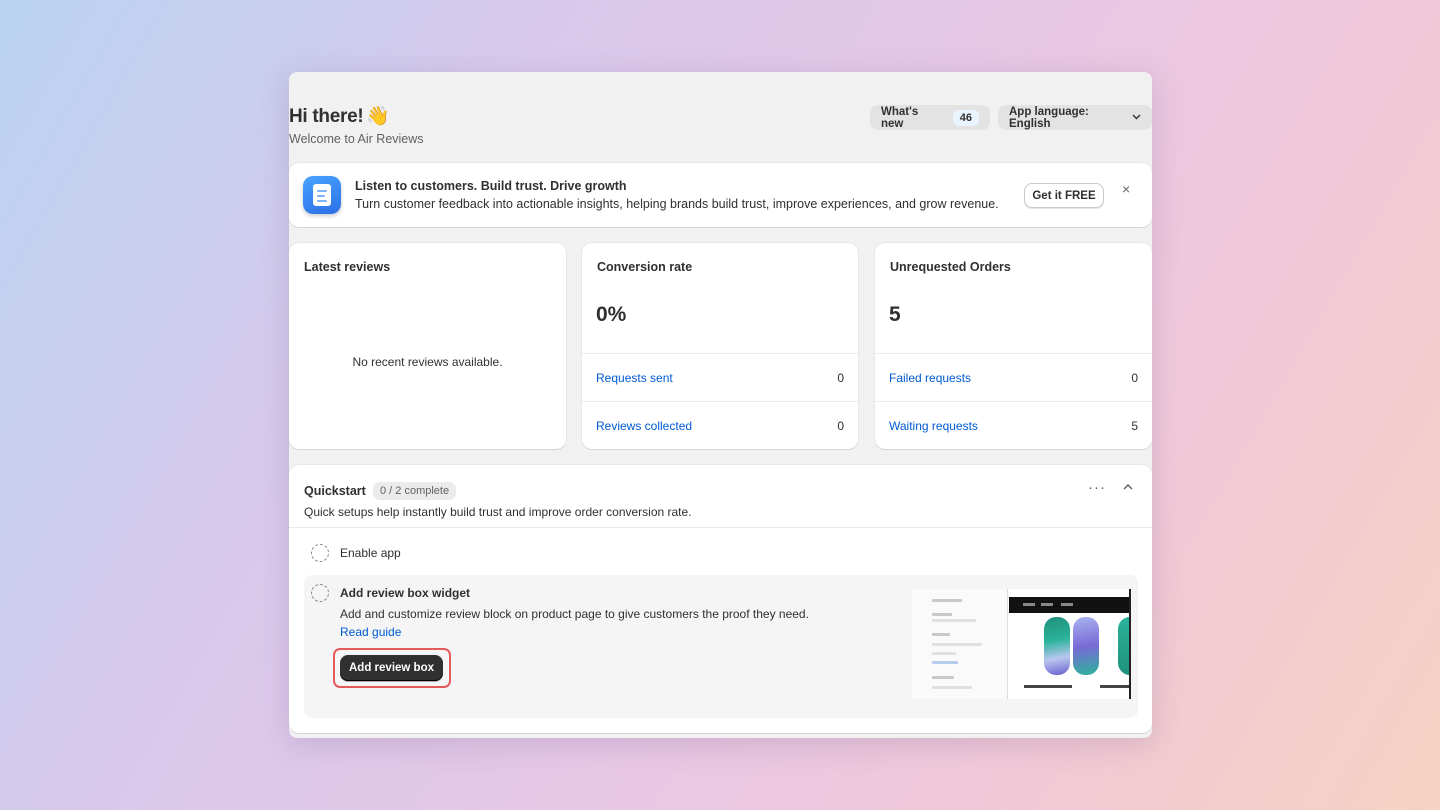 This screenshot has height=810, width=1440. Describe the element at coordinates (1134, 426) in the screenshot. I see `waiting-requests-count: 5` at that location.